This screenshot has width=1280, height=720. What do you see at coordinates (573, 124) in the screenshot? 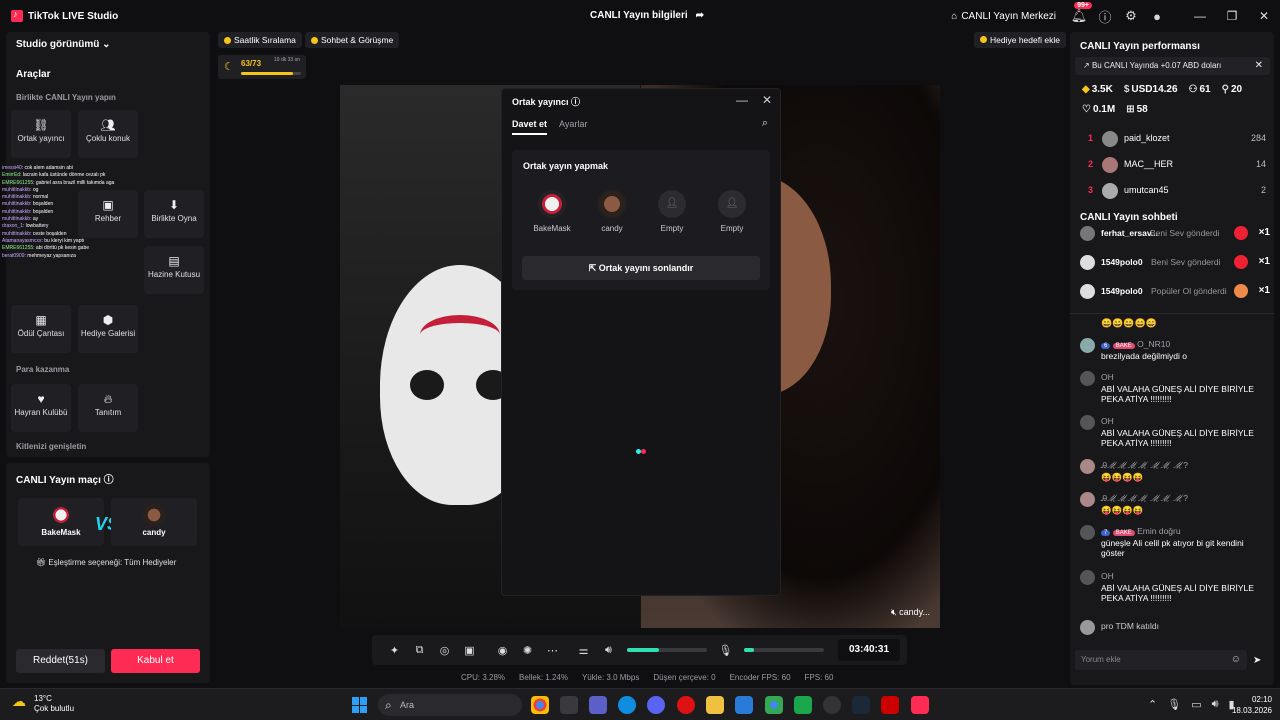
I see `tab-settings: Ayarlar` at bounding box center [573, 124].